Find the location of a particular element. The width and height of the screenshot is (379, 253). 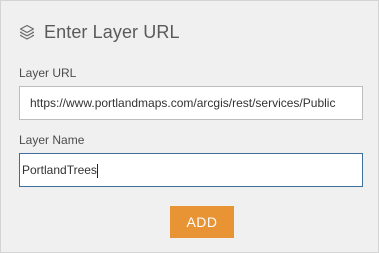

layer-url-label: Layer URL is located at coordinates (48, 73).